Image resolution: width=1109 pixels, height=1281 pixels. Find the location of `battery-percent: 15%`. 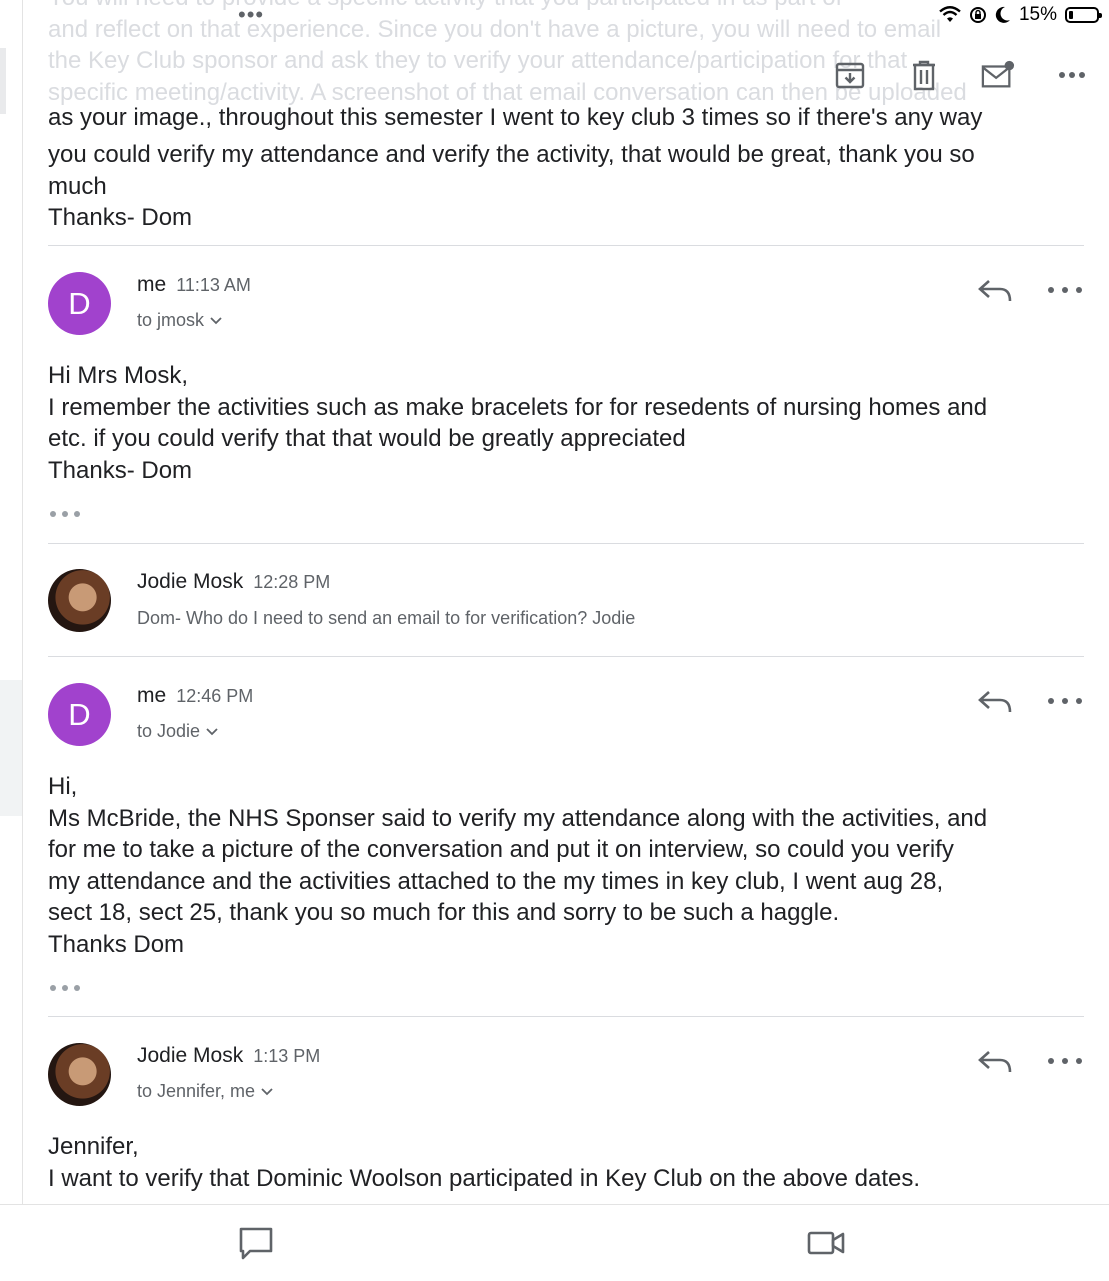

battery-percent: 15% is located at coordinates (1037, 14).